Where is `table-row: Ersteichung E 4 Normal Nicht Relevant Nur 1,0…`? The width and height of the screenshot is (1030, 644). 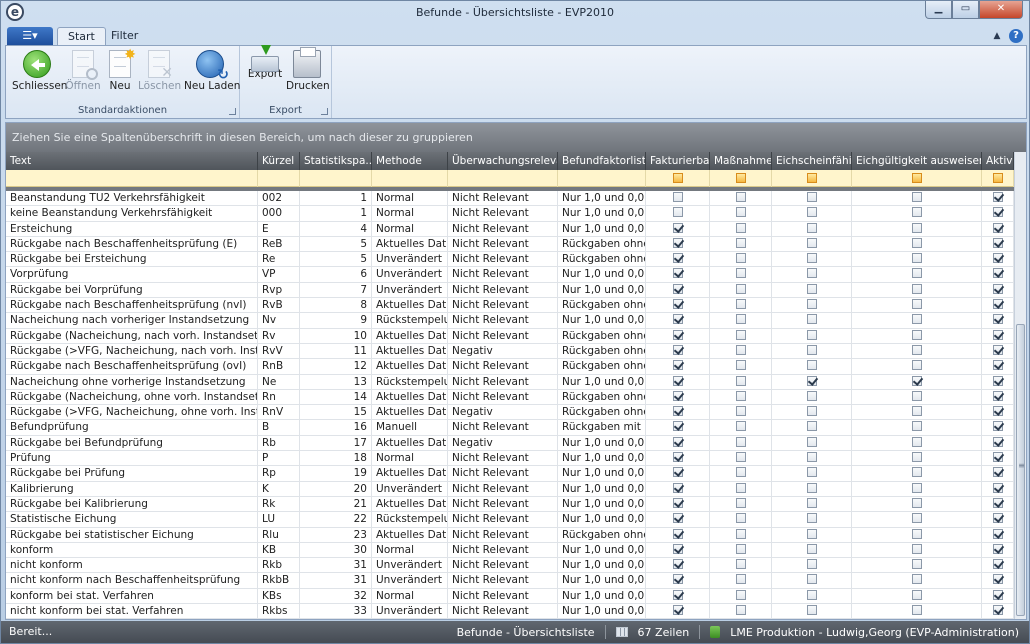 table-row: Ersteichung E 4 Normal Nicht Relevant Nur 1,0… is located at coordinates (510, 229).